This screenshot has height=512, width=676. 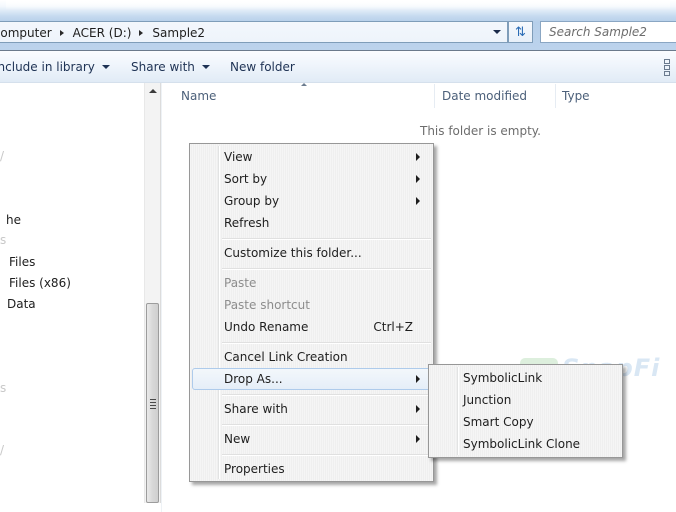 I want to click on search-box, so click(x=608, y=32).